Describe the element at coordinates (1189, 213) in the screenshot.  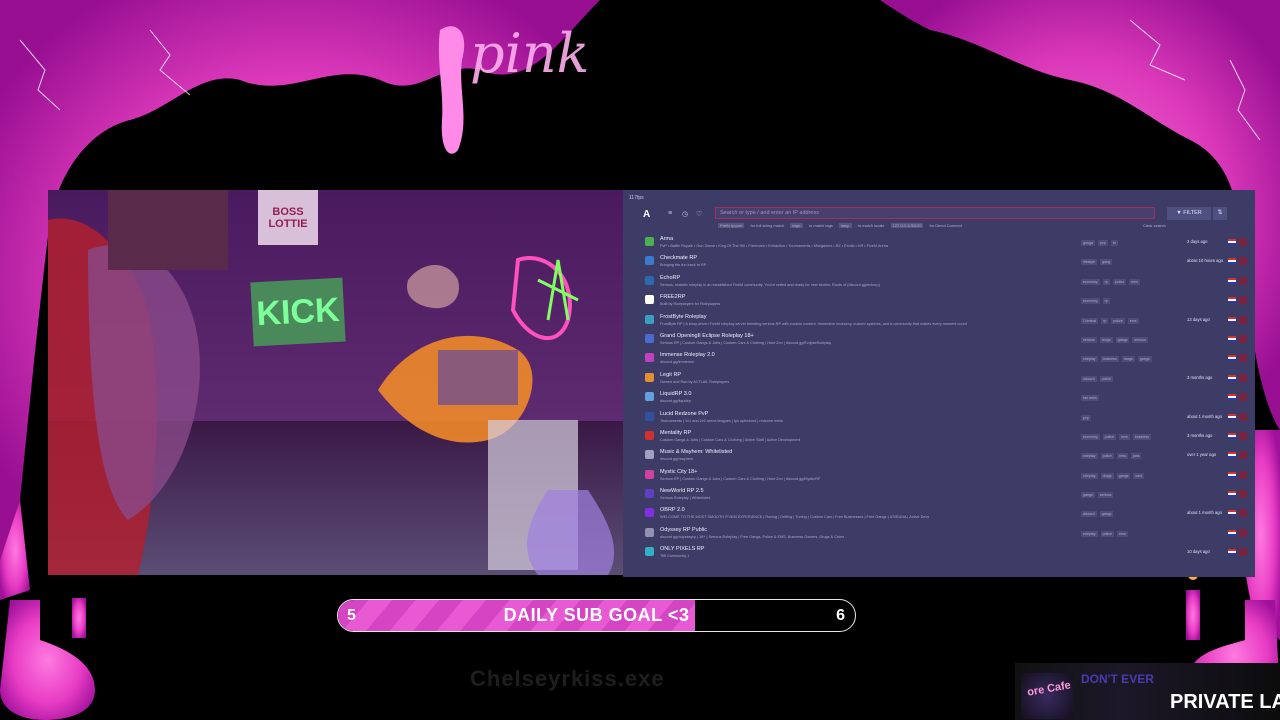
I see `filter-button: ▼ FILTER` at that location.